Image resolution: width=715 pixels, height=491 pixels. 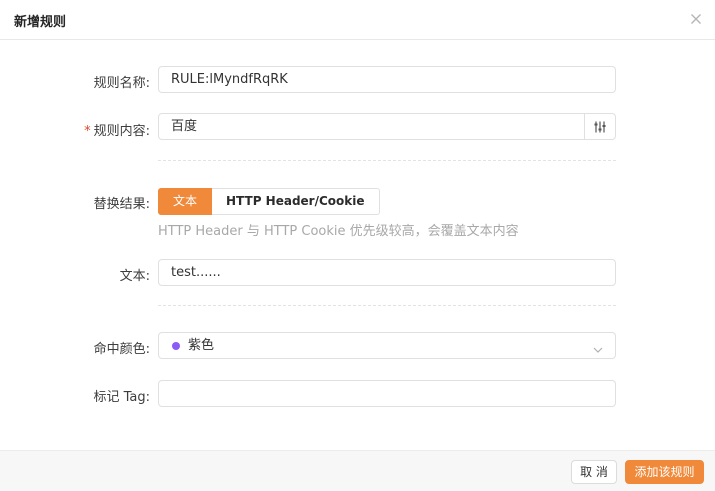 What do you see at coordinates (594, 472) in the screenshot?
I see `cancel-button: 取 消` at bounding box center [594, 472].